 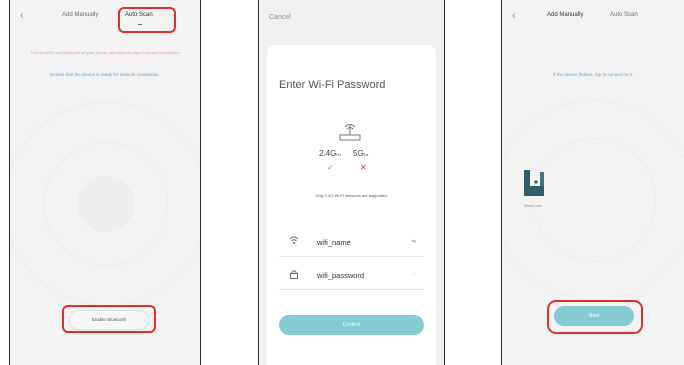 What do you see at coordinates (330, 167) in the screenshot?
I see `check-icon: ✓` at bounding box center [330, 167].